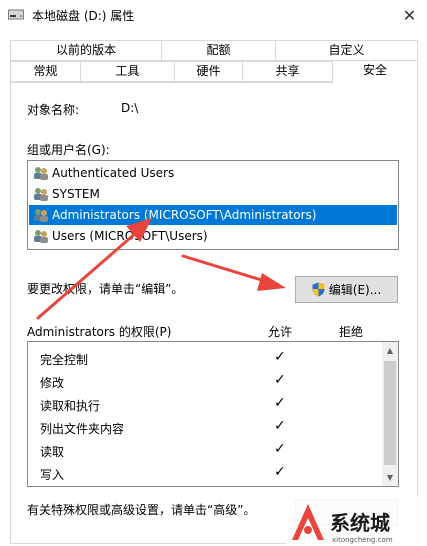 This screenshot has width=427, height=546. I want to click on permissions-title: Administrators 的权限(P), so click(99, 332).